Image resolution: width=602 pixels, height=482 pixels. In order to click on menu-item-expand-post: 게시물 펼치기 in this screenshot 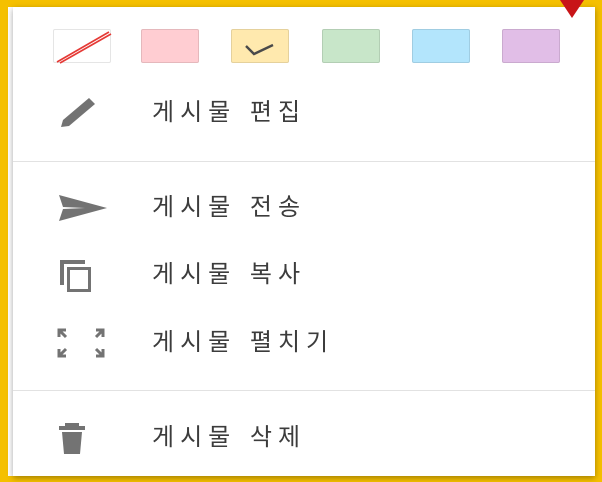, I will do `click(304, 342)`.